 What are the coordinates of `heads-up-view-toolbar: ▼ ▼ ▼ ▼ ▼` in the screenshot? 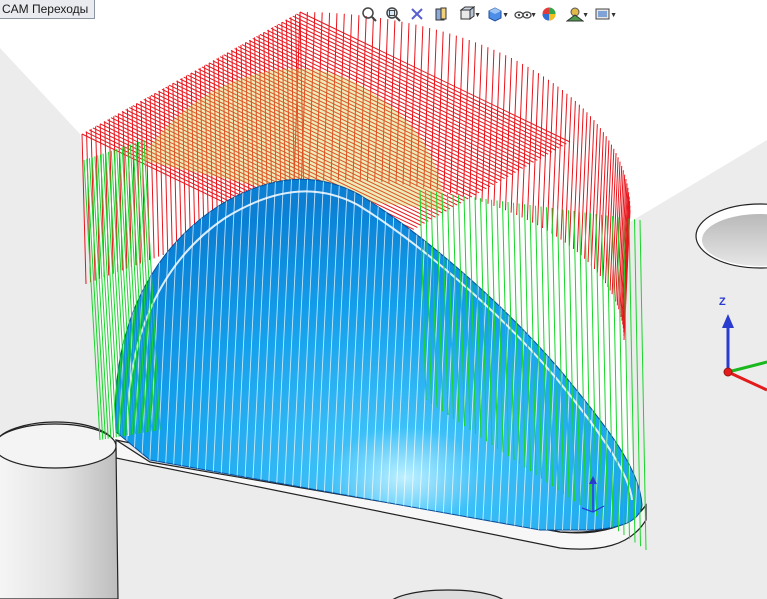 It's located at (487, 14).